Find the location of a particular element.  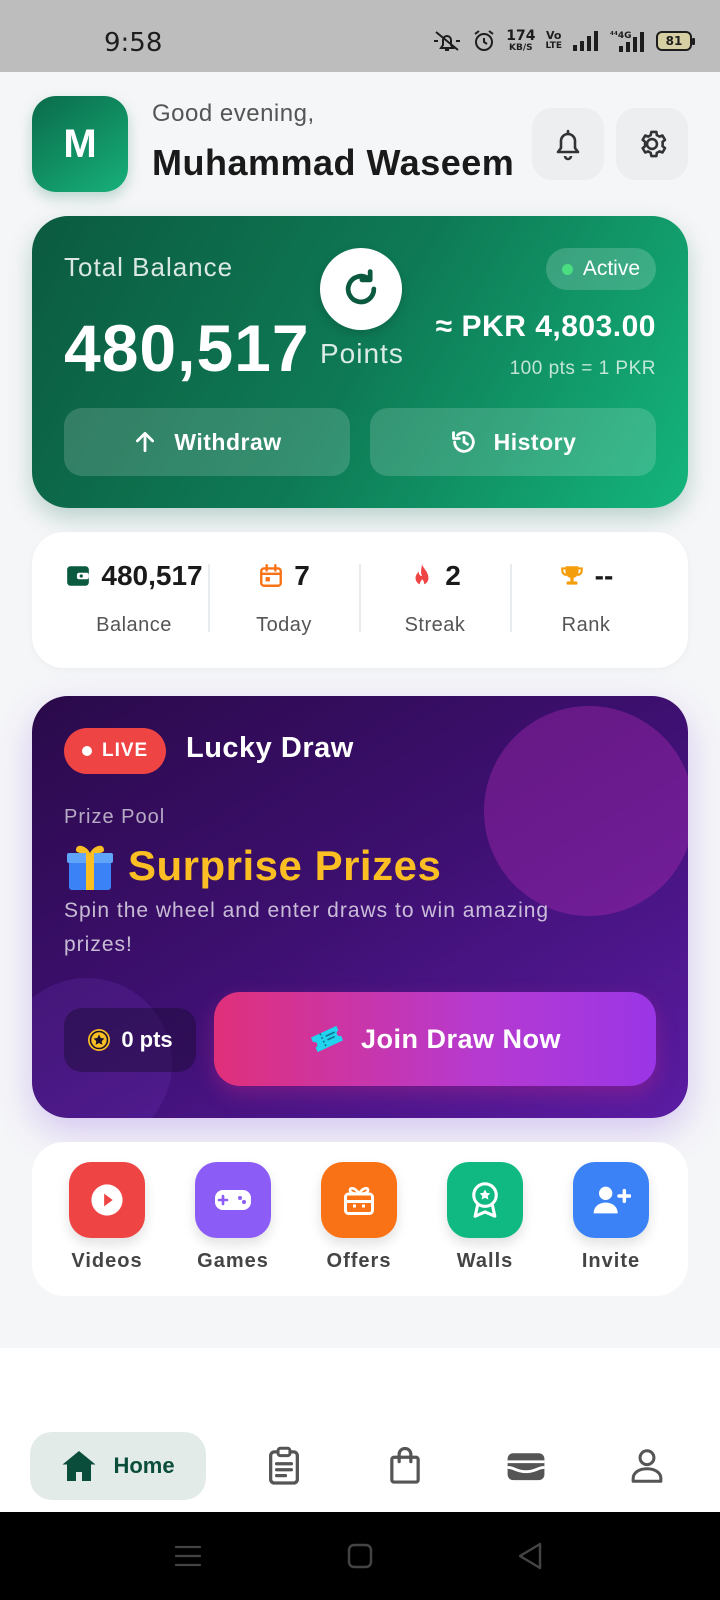

quick-action-games: Games is located at coordinates (233, 1217).